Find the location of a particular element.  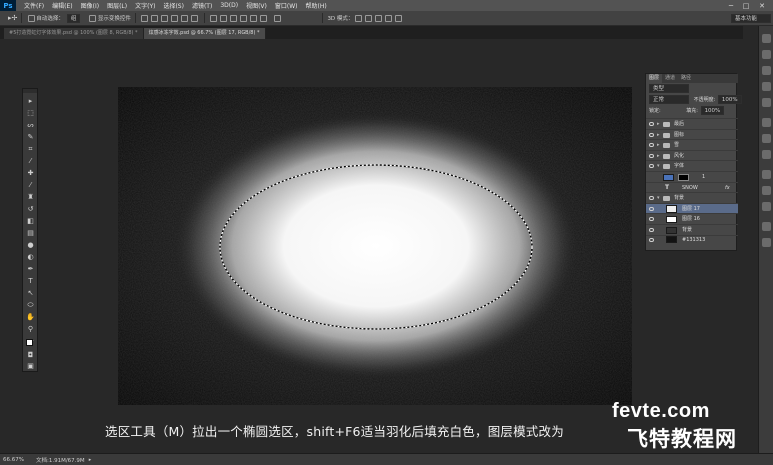

align-hcenter-icon is located at coordinates (185, 18).